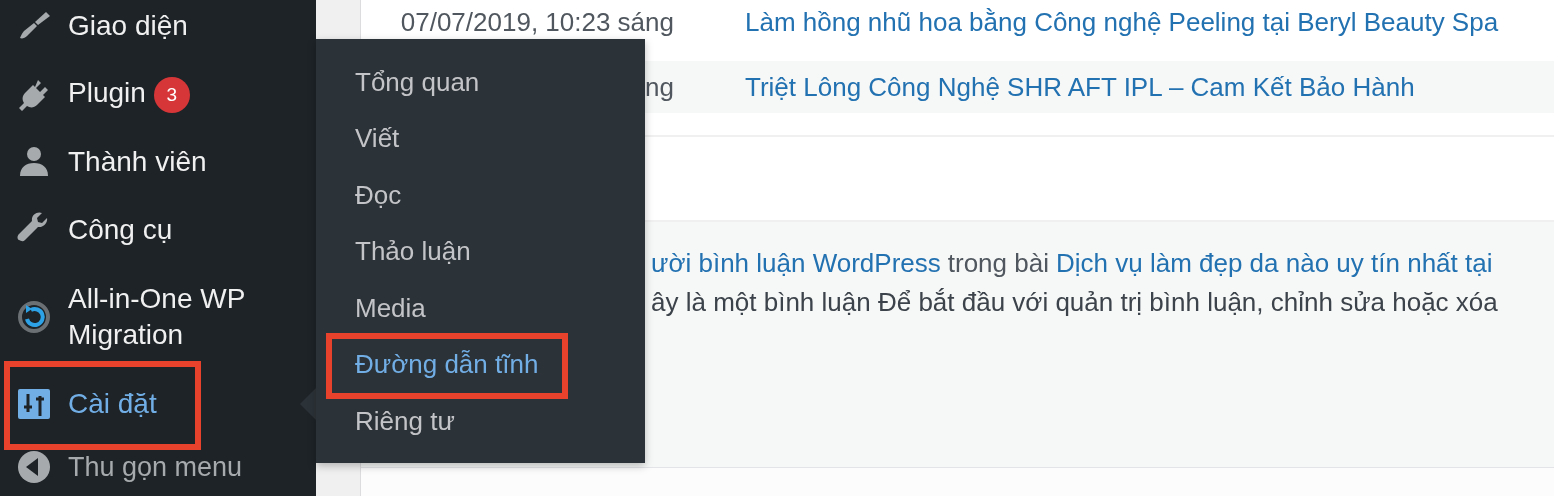 The height and width of the screenshot is (496, 1554). What do you see at coordinates (378, 195) in the screenshot?
I see `submenu-item: Đọc` at bounding box center [378, 195].